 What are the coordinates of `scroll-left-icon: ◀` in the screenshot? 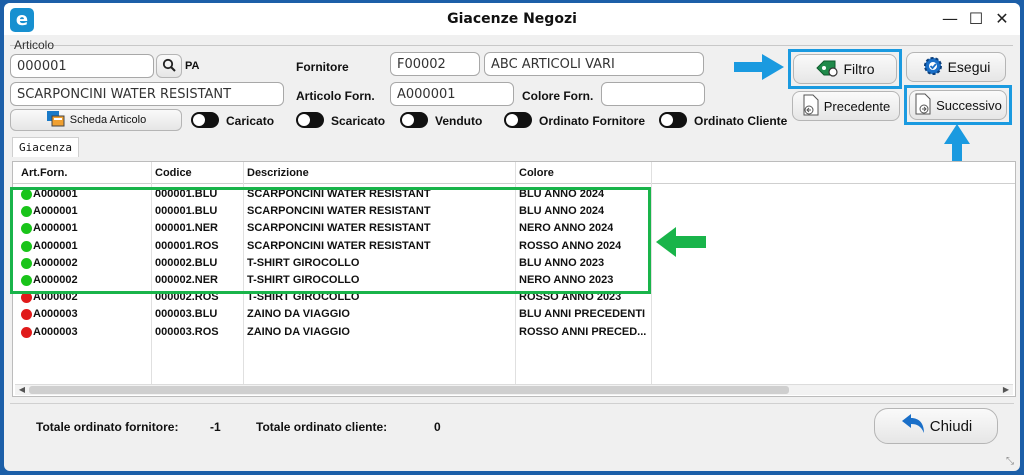 It's located at (22, 390).